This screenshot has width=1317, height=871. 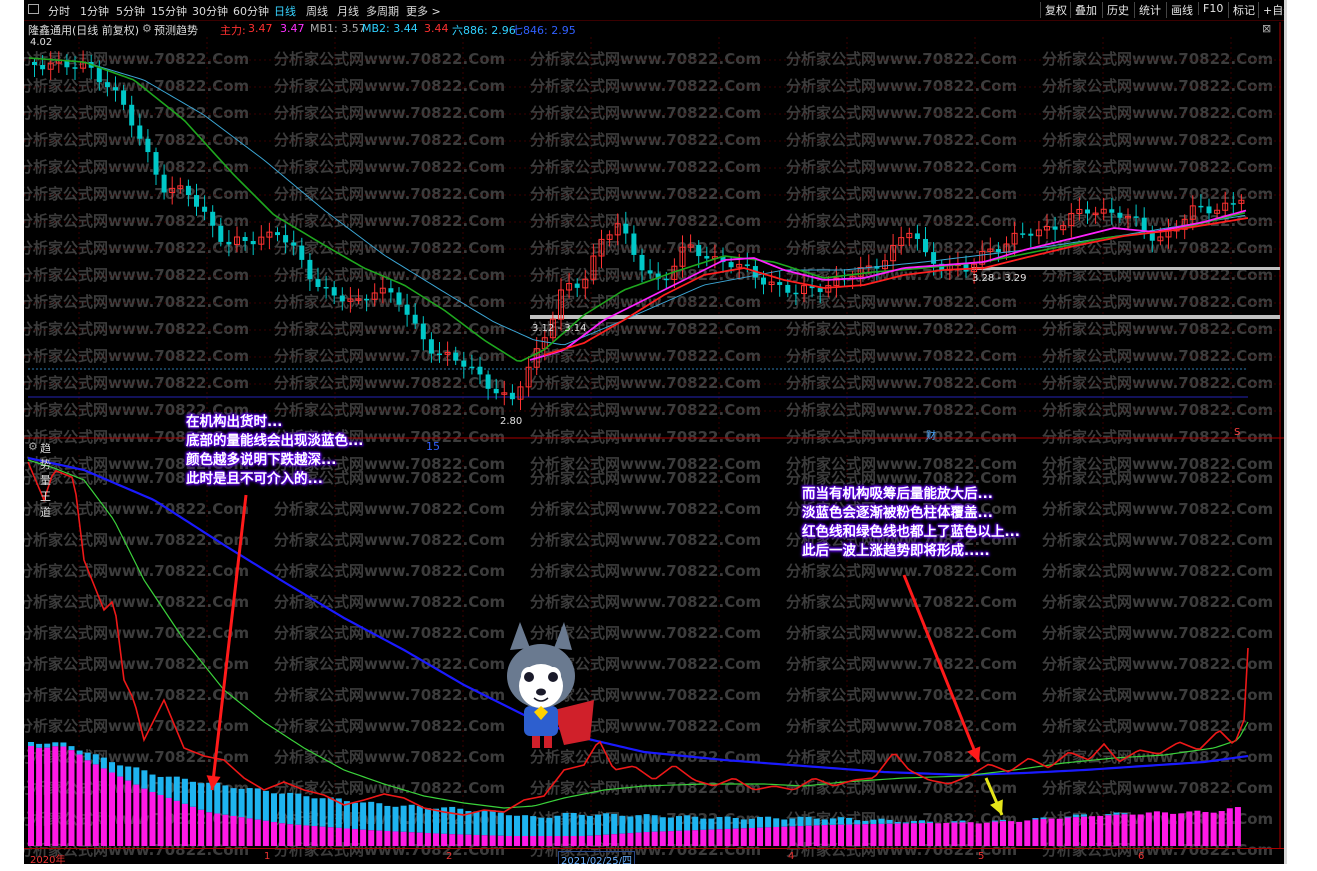 What do you see at coordinates (999, 278) in the screenshot?
I see `zone-label-2: 3.28 - 3.29` at bounding box center [999, 278].